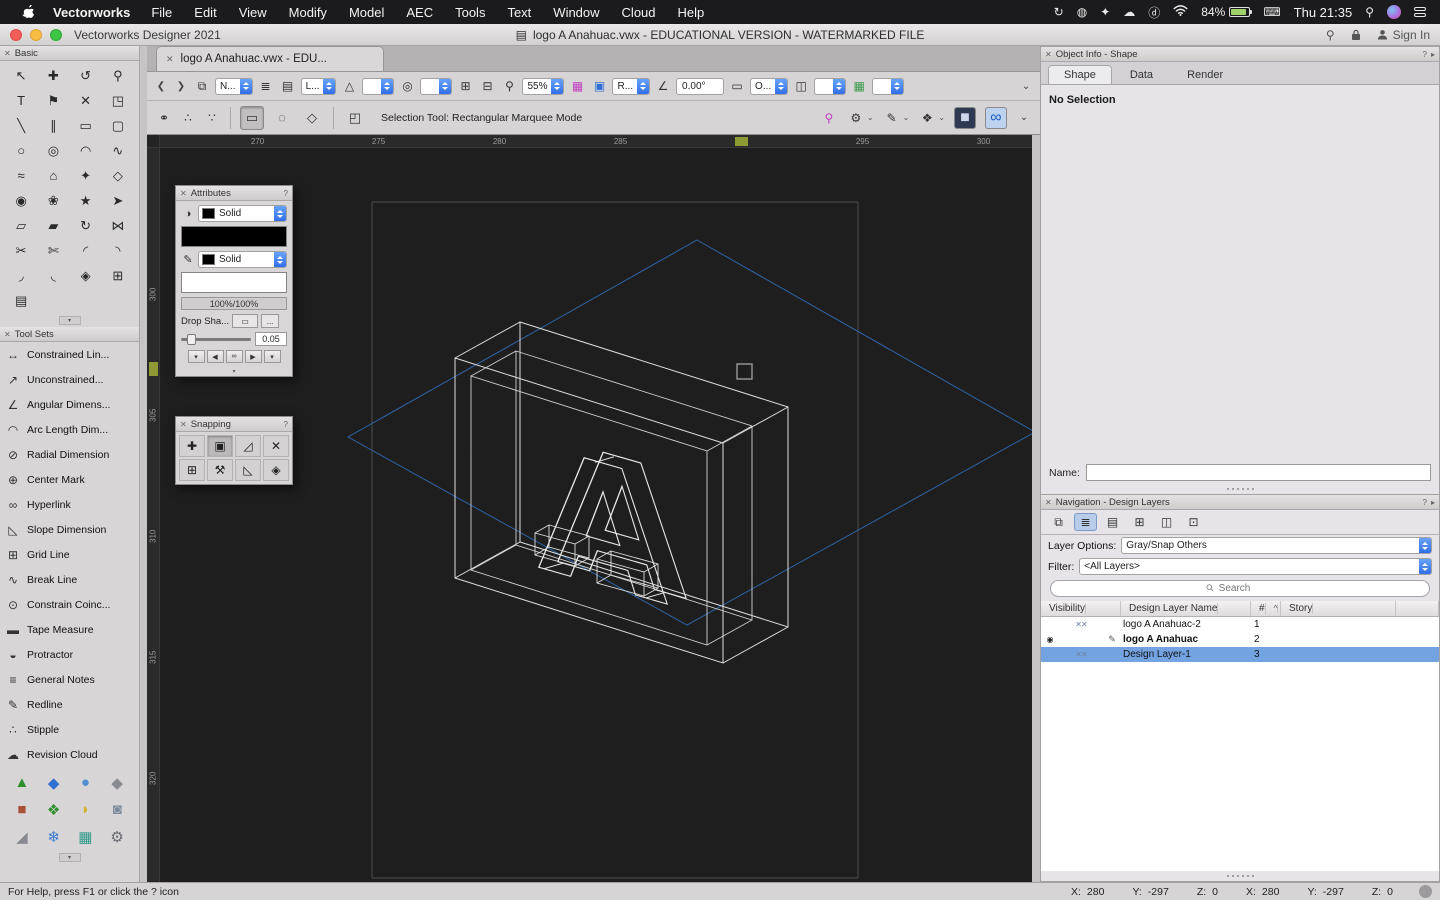 The height and width of the screenshot is (900, 1440). Describe the element at coordinates (53, 225) in the screenshot. I see `parallelogram-tool: ▰` at that location.